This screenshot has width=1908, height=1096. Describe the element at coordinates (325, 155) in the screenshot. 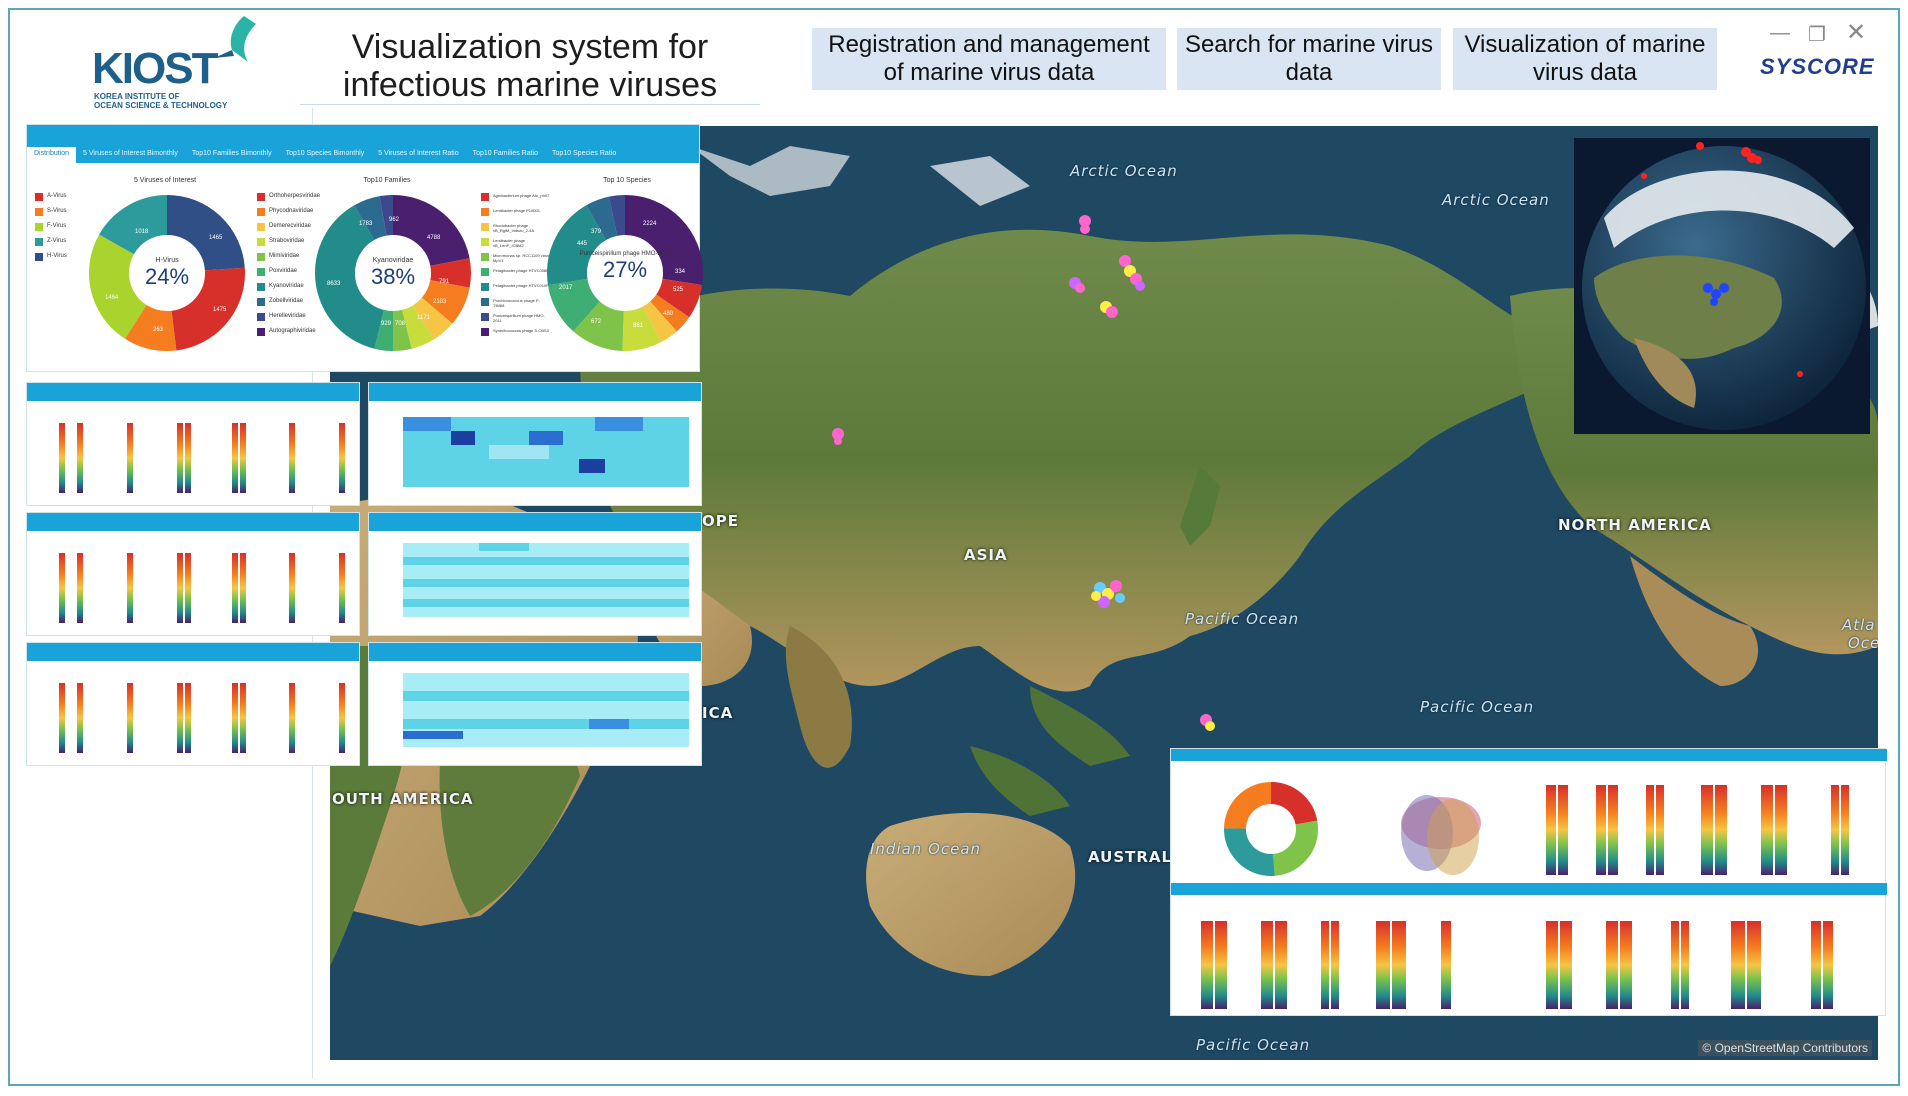

I see `tab-species-bimonthly: Top10 Species Bimonthly` at that location.